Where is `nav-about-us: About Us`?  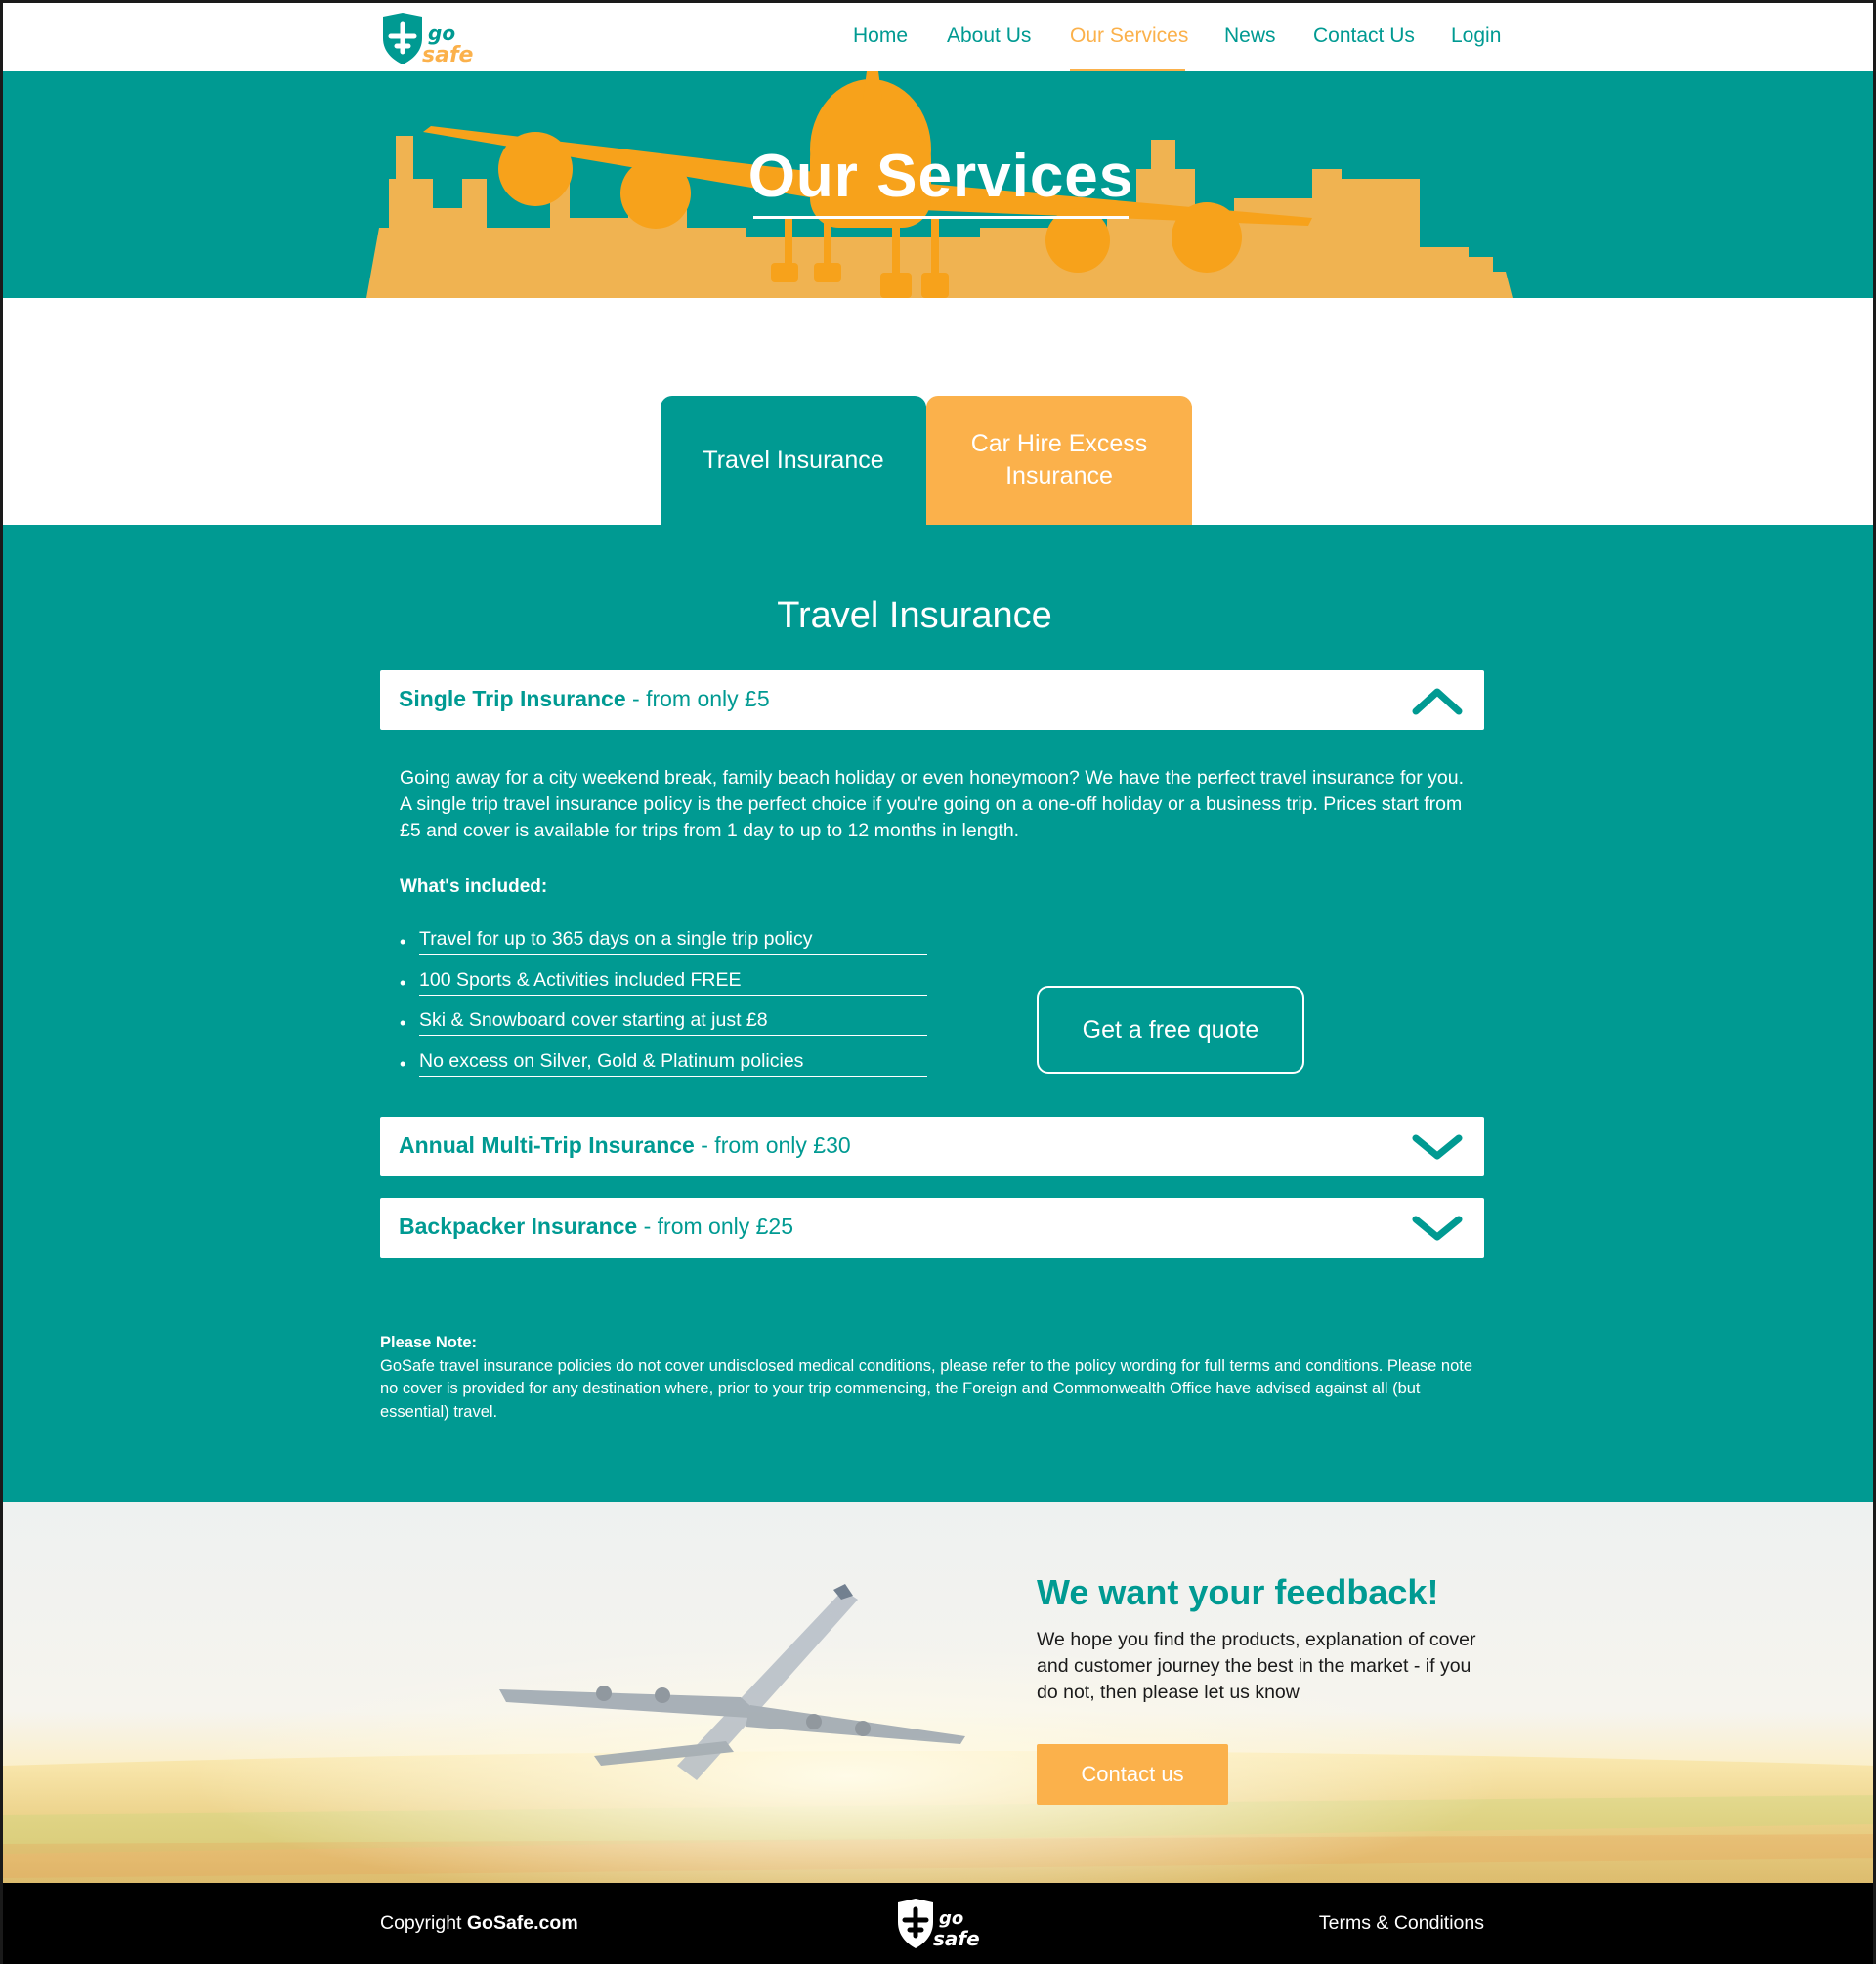 nav-about-us: About Us is located at coordinates (989, 36).